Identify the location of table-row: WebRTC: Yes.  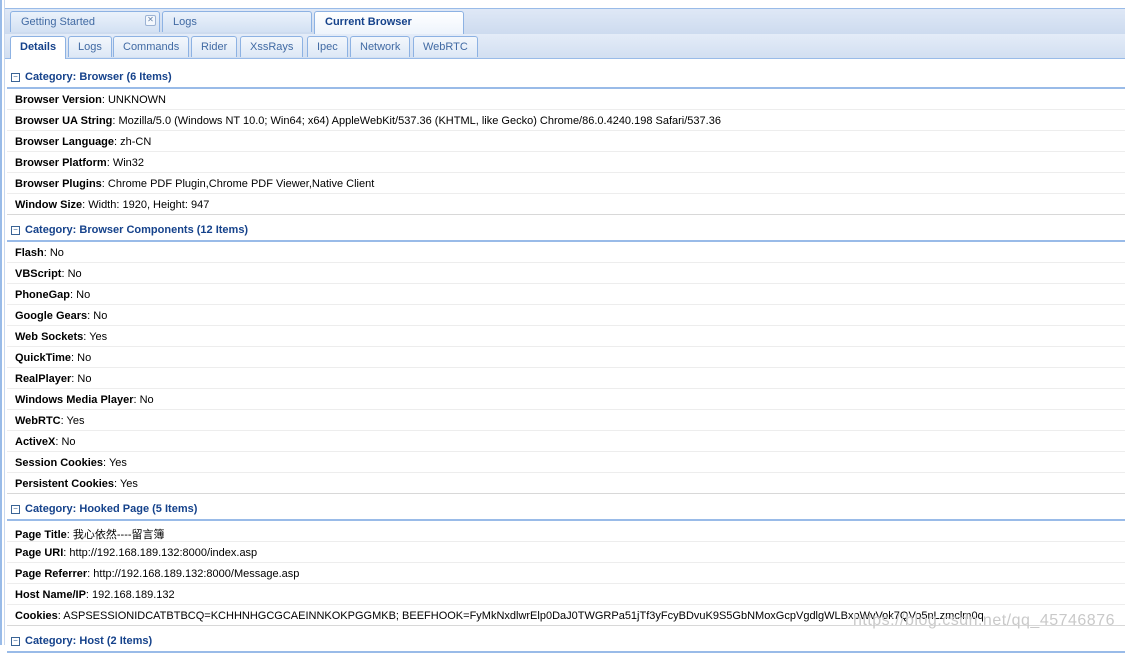
(566, 420).